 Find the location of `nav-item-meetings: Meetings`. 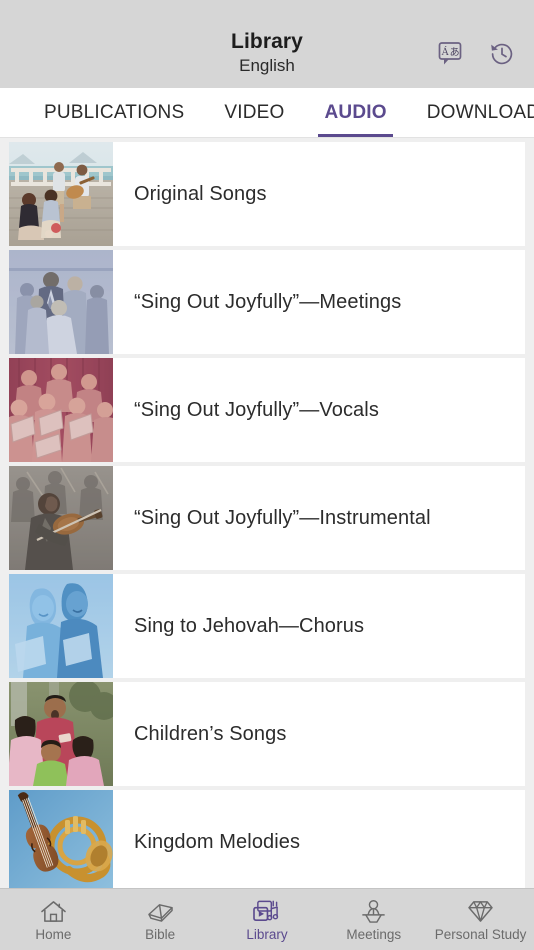

nav-item-meetings: Meetings is located at coordinates (373, 919).